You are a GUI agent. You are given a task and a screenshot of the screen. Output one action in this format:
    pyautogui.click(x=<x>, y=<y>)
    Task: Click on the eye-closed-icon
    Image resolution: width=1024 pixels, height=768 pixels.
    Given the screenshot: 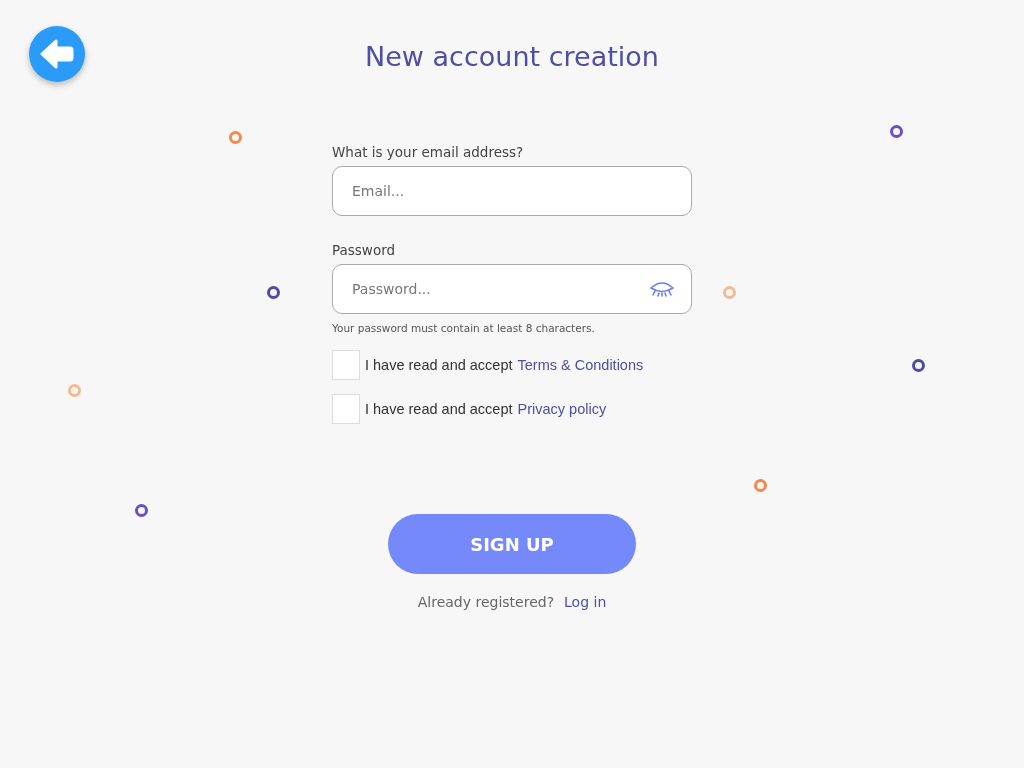 What is the action you would take?
    pyautogui.click(x=662, y=289)
    